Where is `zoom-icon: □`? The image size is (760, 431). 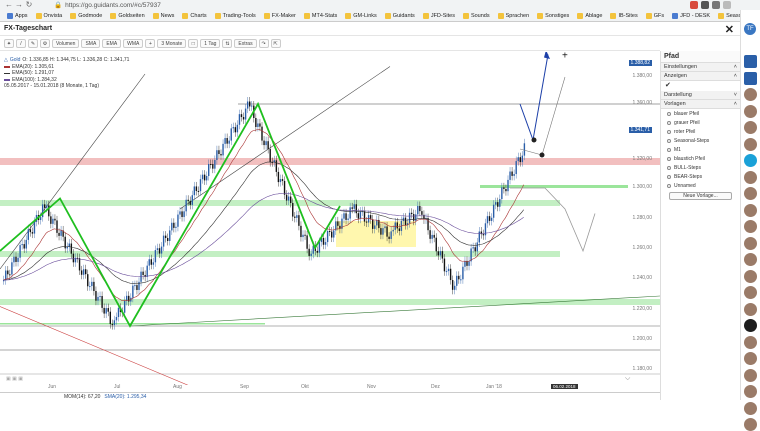 zoom-icon: □ is located at coordinates (193, 43).